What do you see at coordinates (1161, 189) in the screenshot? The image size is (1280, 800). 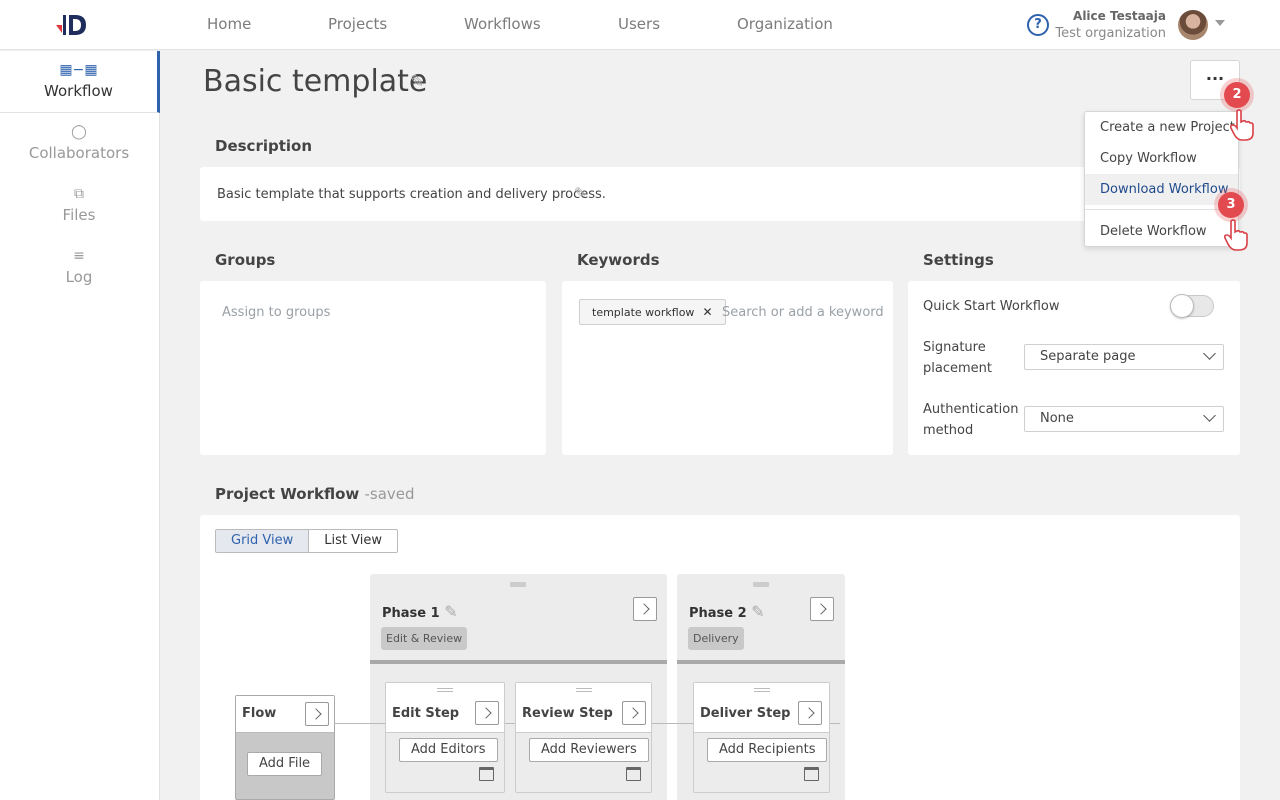 I see `menu-item-download-workflow: Download Workflow` at bounding box center [1161, 189].